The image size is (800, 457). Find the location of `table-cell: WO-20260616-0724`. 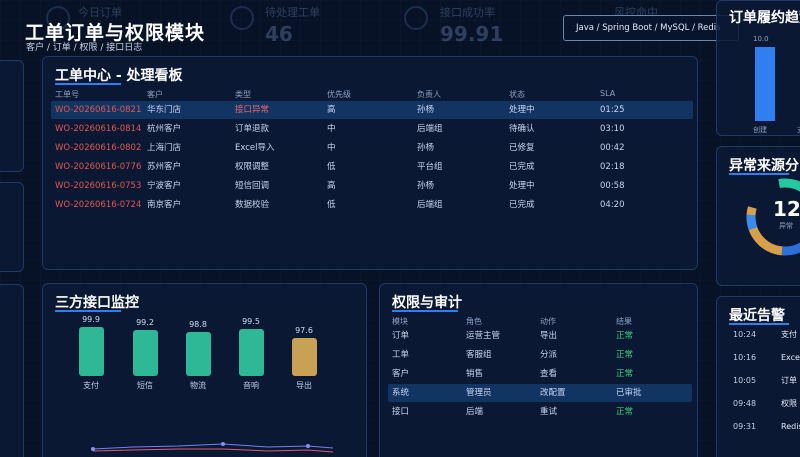

table-cell: WO-20260616-0724 is located at coordinates (98, 205).